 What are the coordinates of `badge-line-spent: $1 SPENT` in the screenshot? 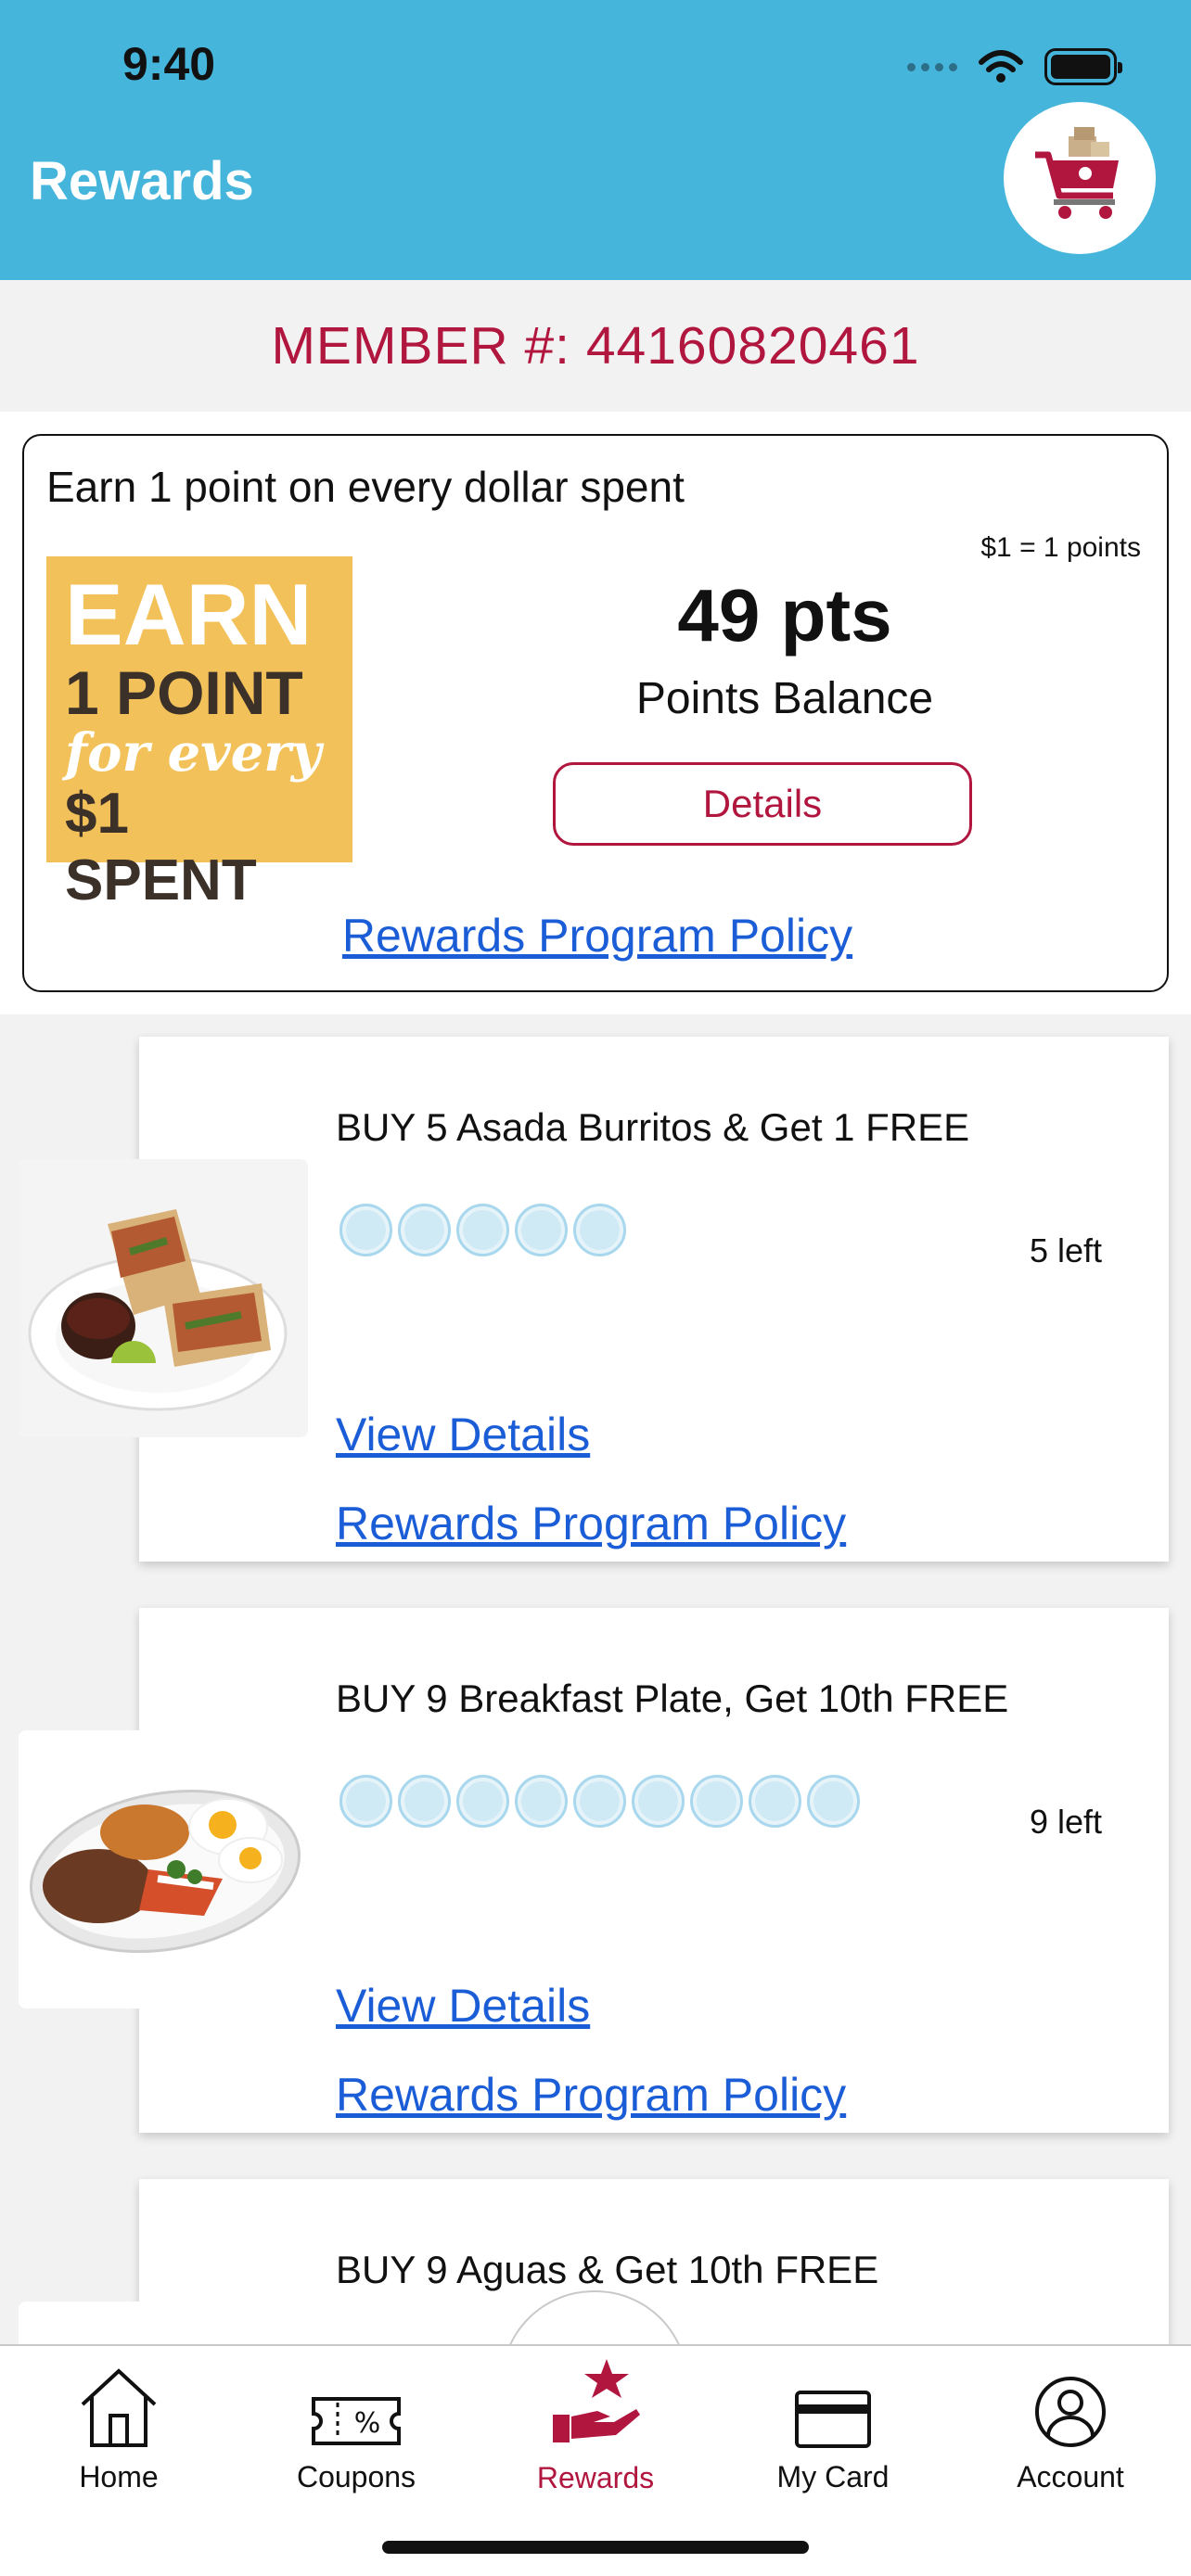 It's located at (161, 847).